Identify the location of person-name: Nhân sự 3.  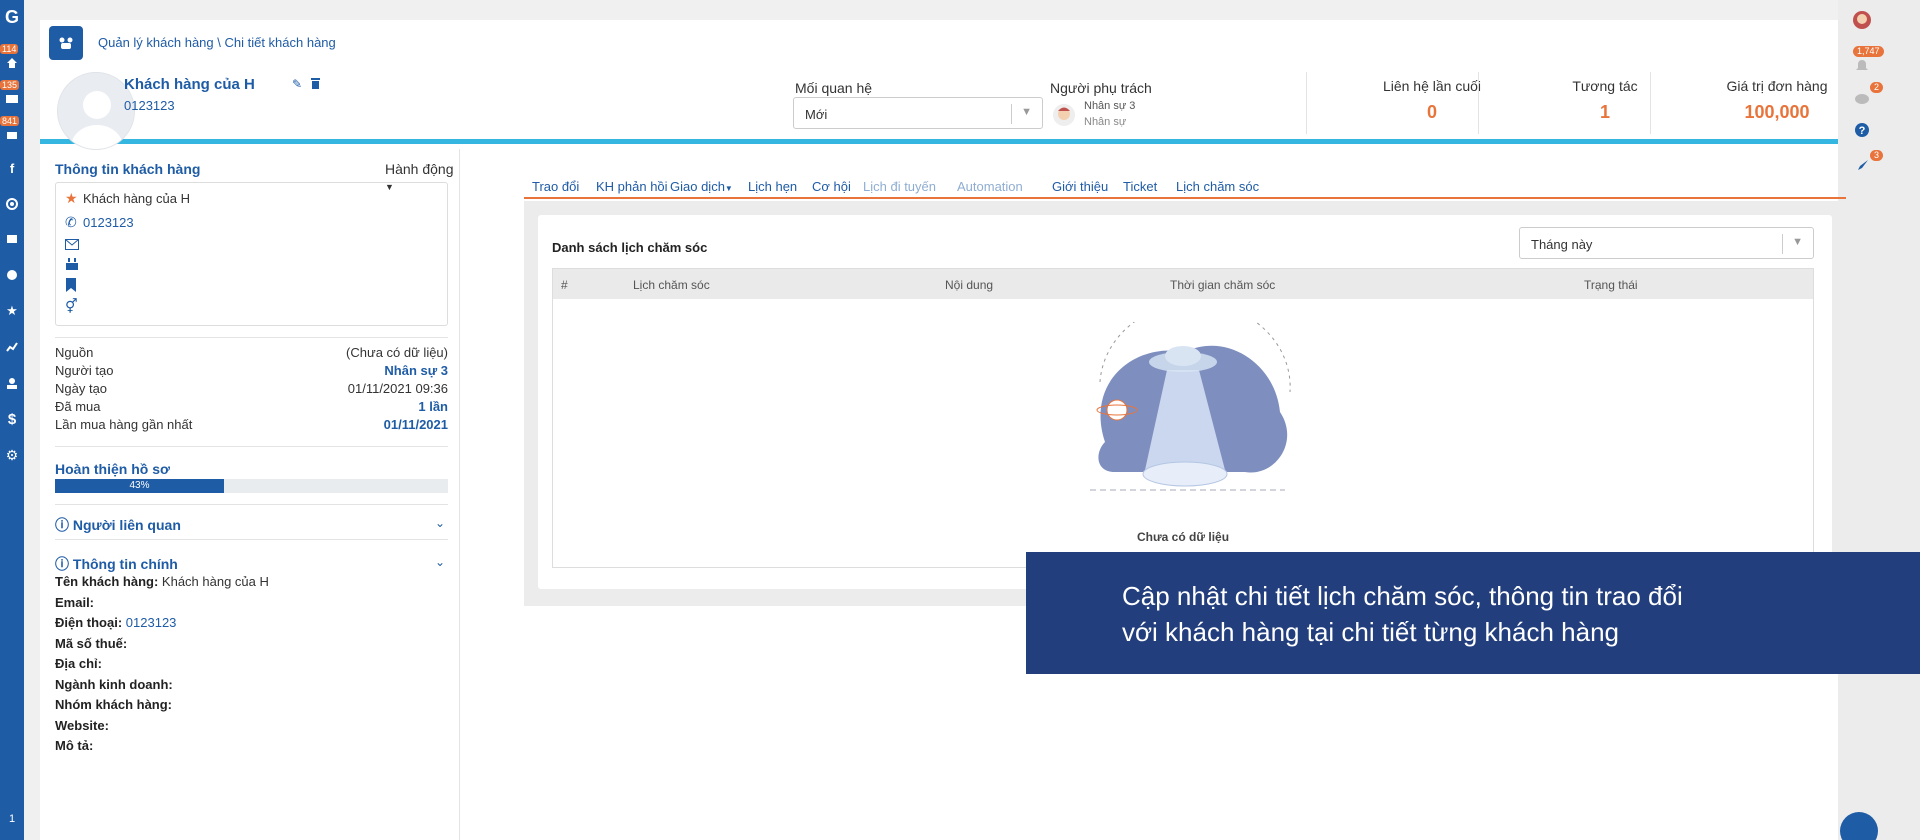
(1110, 106).